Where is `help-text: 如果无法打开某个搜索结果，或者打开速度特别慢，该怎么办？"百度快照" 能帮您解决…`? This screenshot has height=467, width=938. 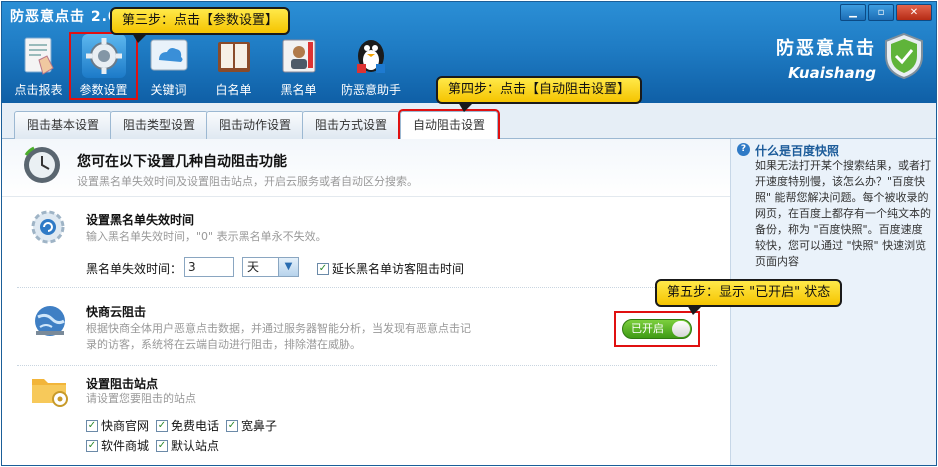 help-text: 如果无法打开某个搜索结果，或者打开速度特别慢，该怎么办？"百度快照" 能帮您解决… is located at coordinates (843, 213).